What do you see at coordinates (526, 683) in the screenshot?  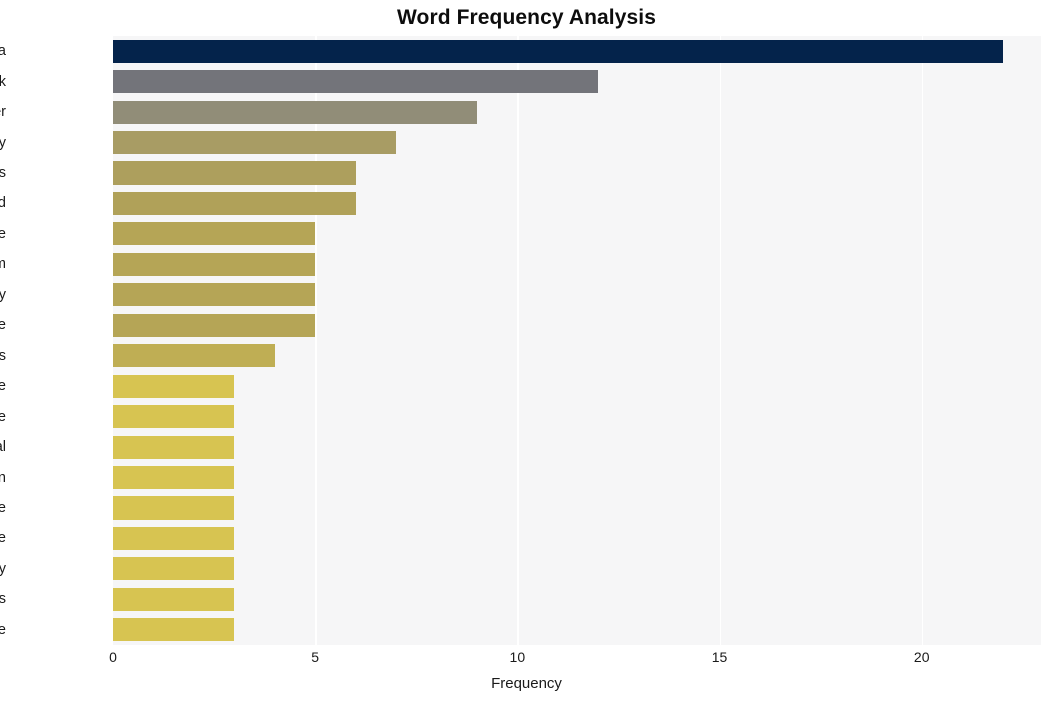 I see `x-axis-title: Frequency` at bounding box center [526, 683].